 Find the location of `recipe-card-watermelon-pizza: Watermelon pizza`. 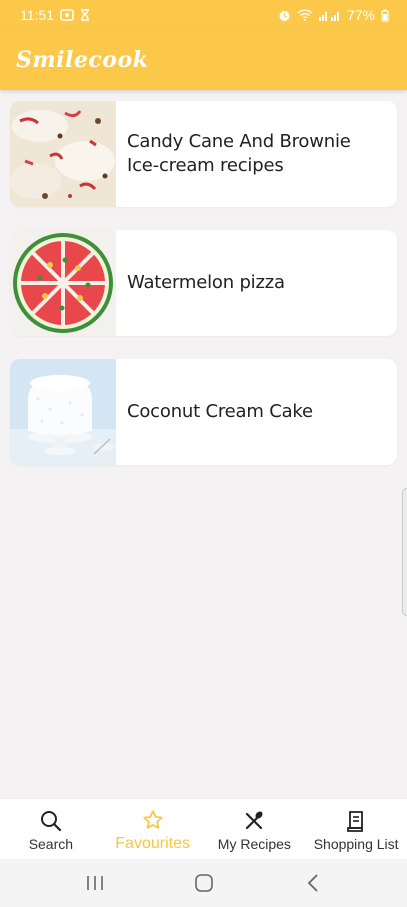

recipe-card-watermelon-pizza: Watermelon pizza is located at coordinates (203, 283).